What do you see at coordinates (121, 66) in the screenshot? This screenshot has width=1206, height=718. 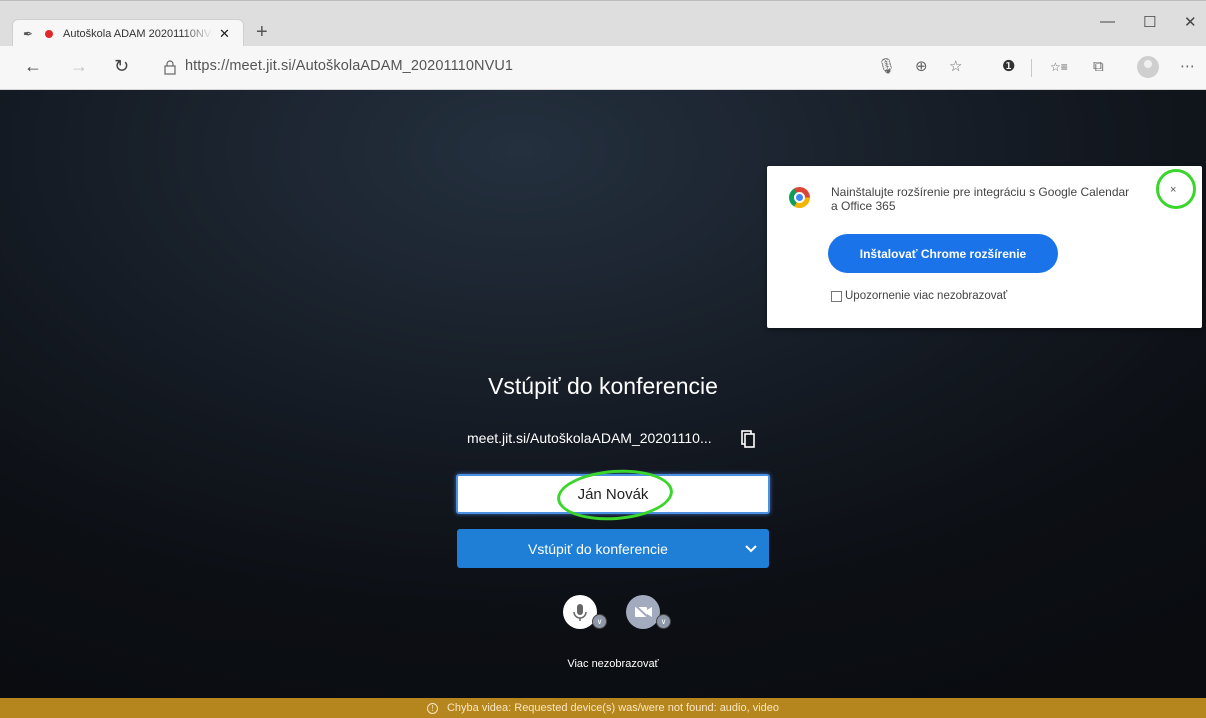 I see `refresh-button: ↻` at bounding box center [121, 66].